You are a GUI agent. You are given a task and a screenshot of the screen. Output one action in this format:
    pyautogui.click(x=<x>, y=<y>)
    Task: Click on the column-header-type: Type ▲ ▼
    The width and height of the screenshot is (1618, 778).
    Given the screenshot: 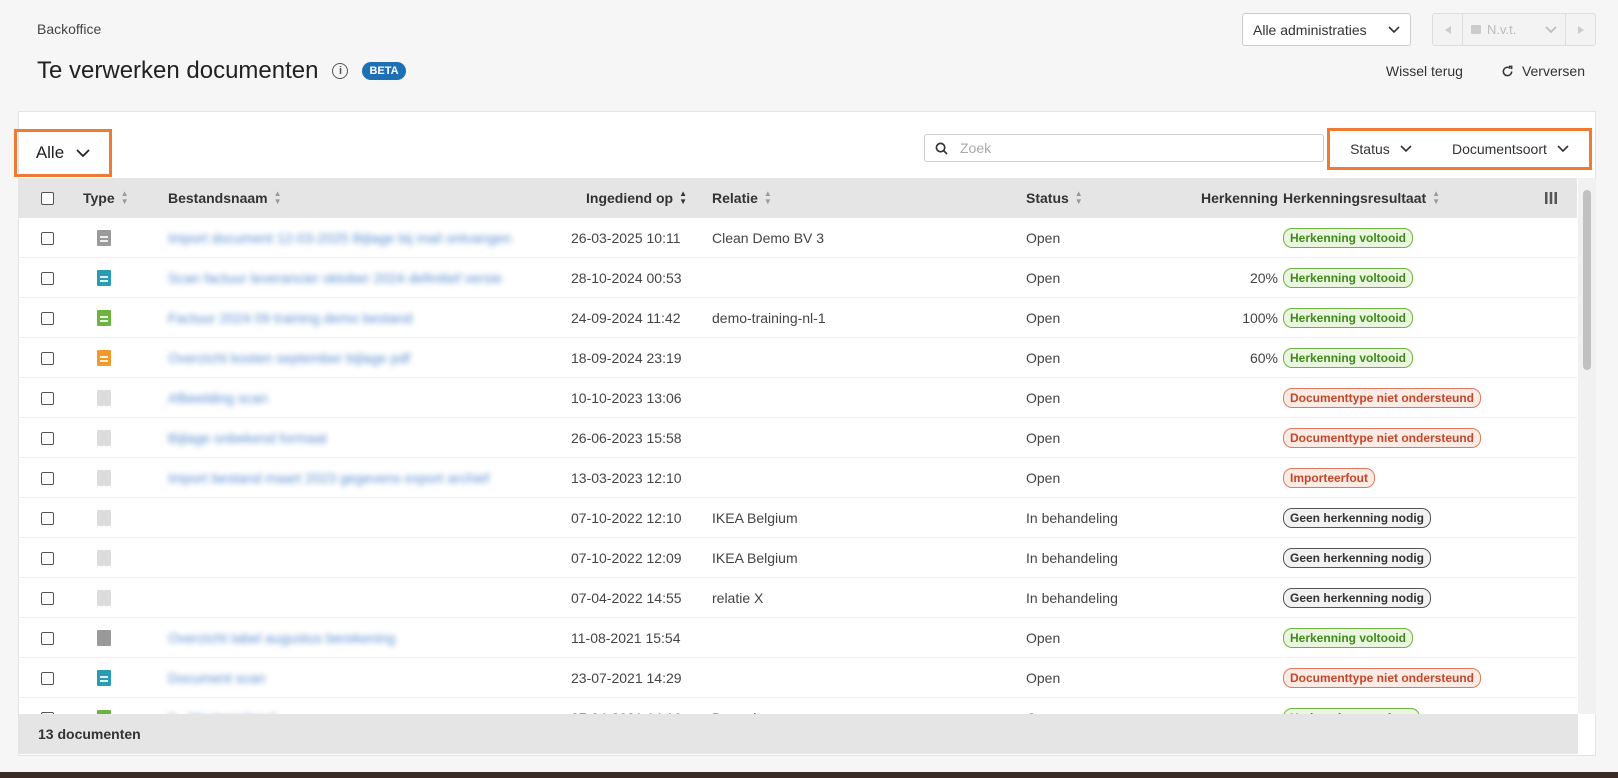 What is the action you would take?
    pyautogui.click(x=106, y=198)
    